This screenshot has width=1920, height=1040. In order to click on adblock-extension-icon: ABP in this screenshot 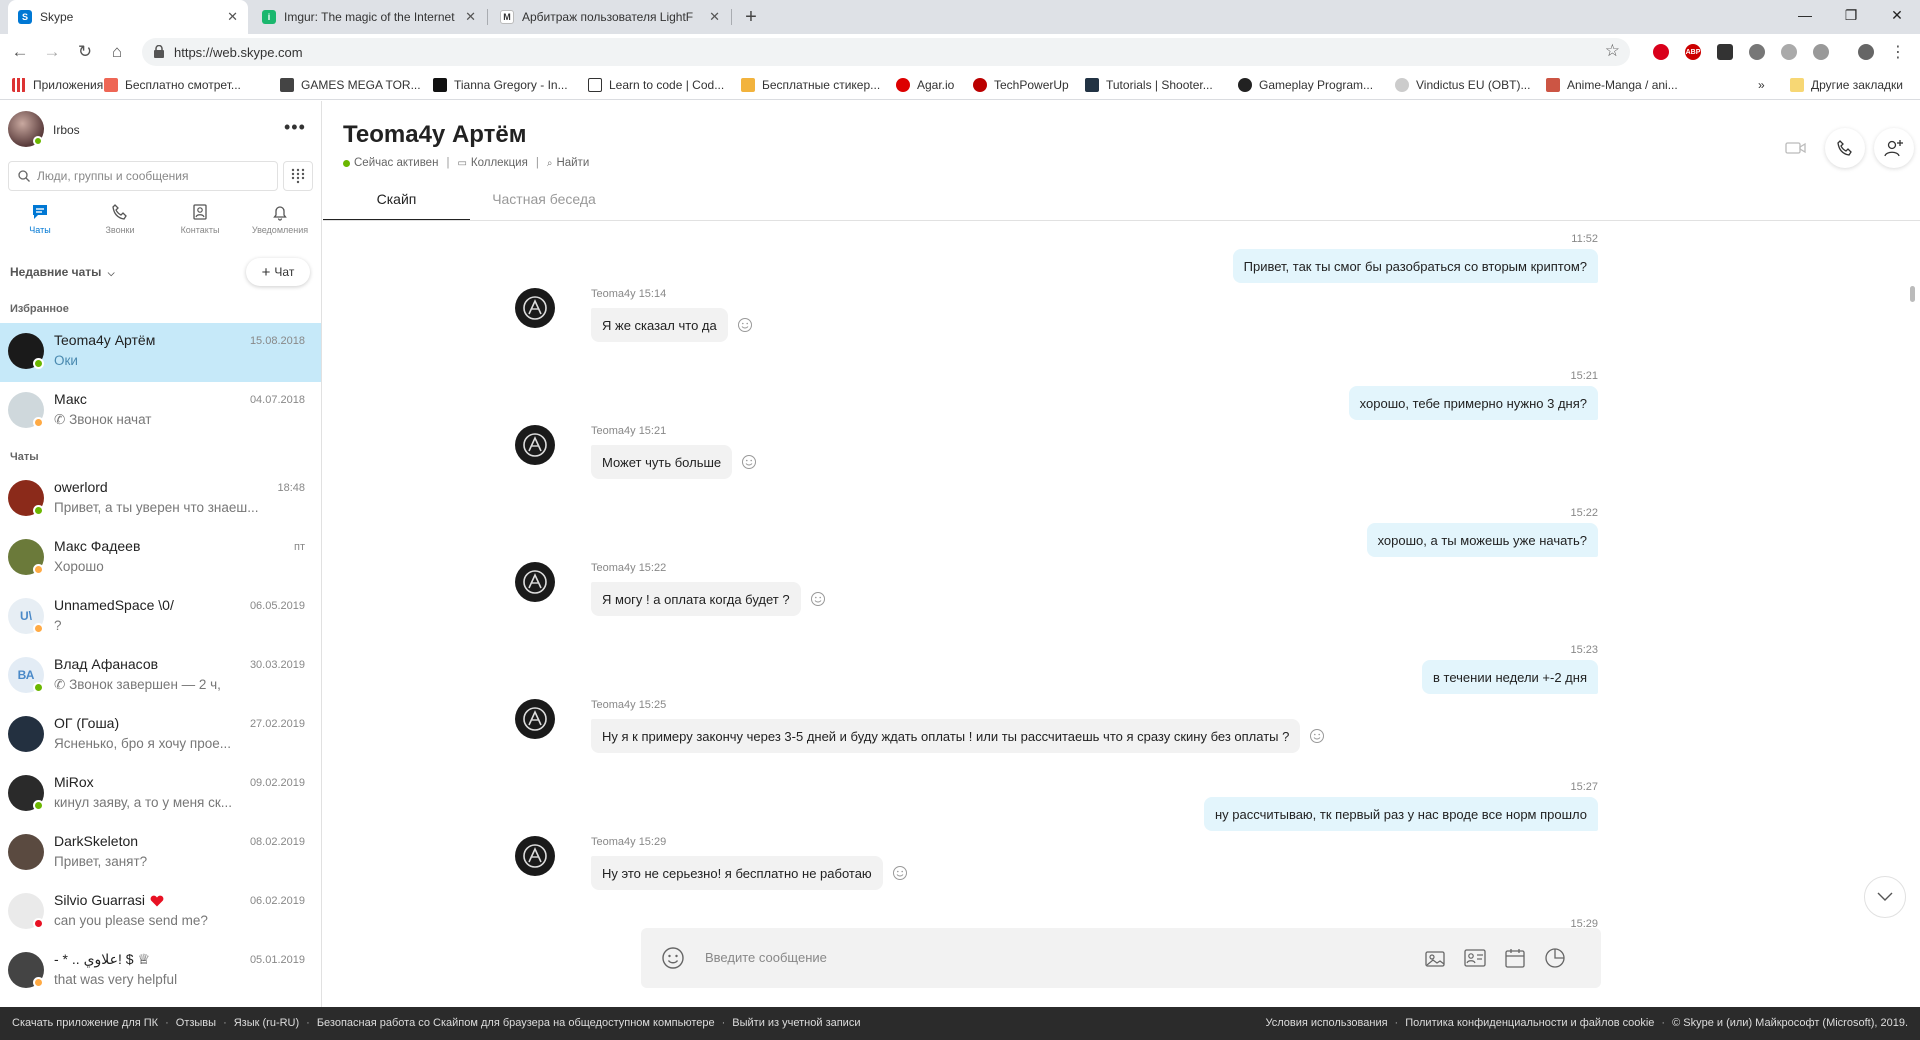, I will do `click(1693, 52)`.